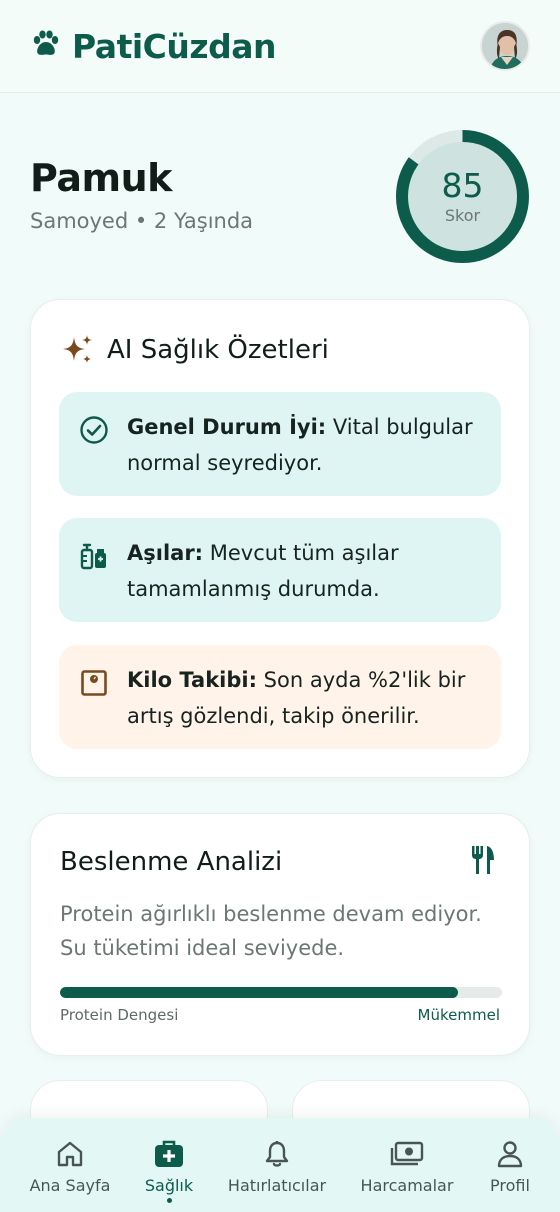 The width and height of the screenshot is (560, 1212). What do you see at coordinates (462, 215) in the screenshot?
I see `score-label: Skor` at bounding box center [462, 215].